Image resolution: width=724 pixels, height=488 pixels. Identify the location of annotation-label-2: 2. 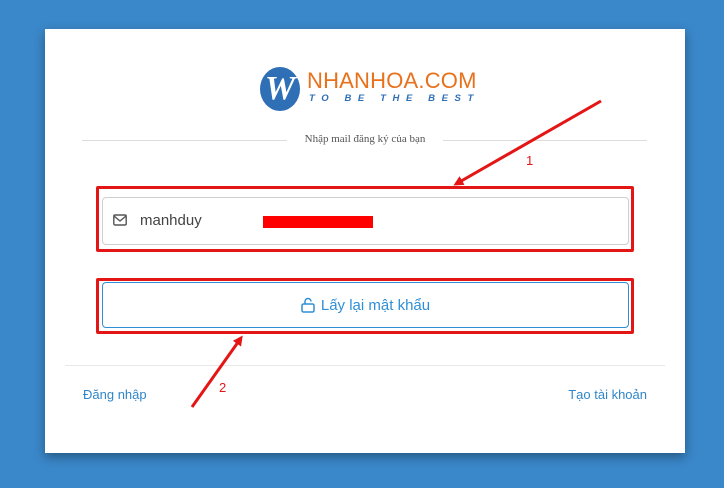
(223, 387).